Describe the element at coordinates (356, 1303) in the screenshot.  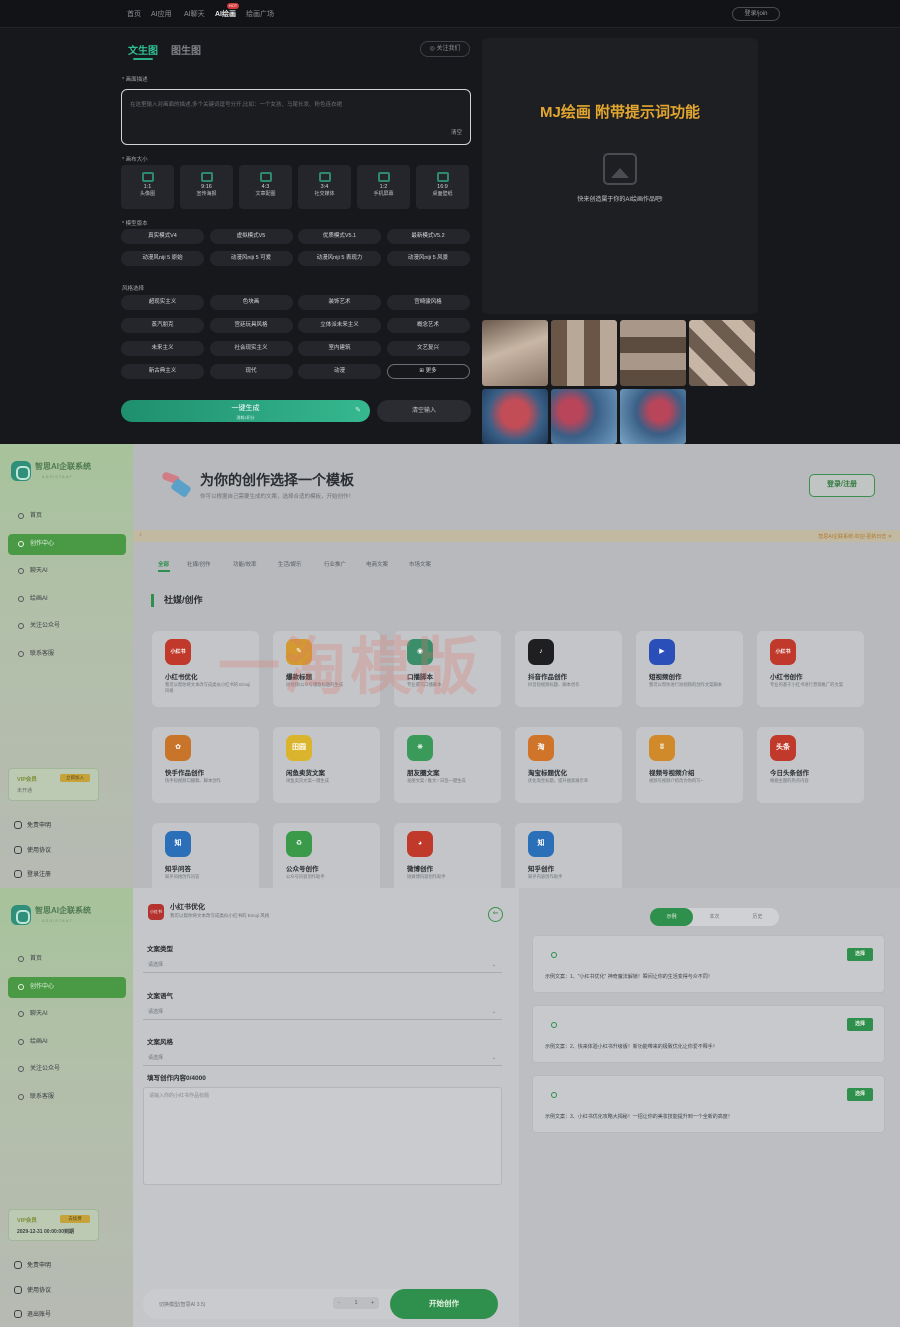
I see `quantity-stepper: - 1 +` at that location.